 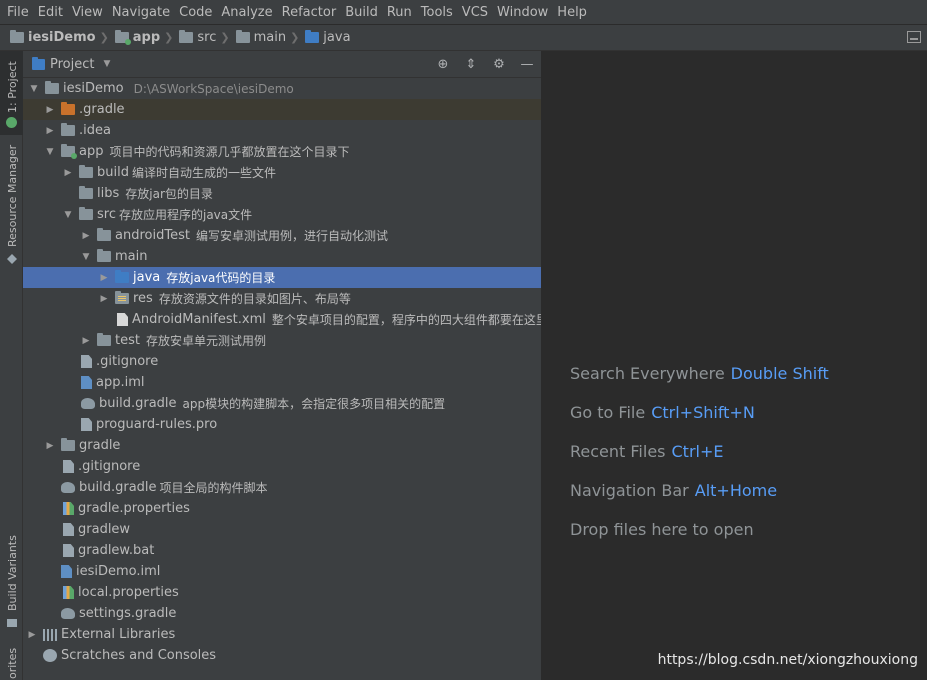 What do you see at coordinates (282, 508) in the screenshot?
I see `tree-node-gradle-properties: gradle.properties` at bounding box center [282, 508].